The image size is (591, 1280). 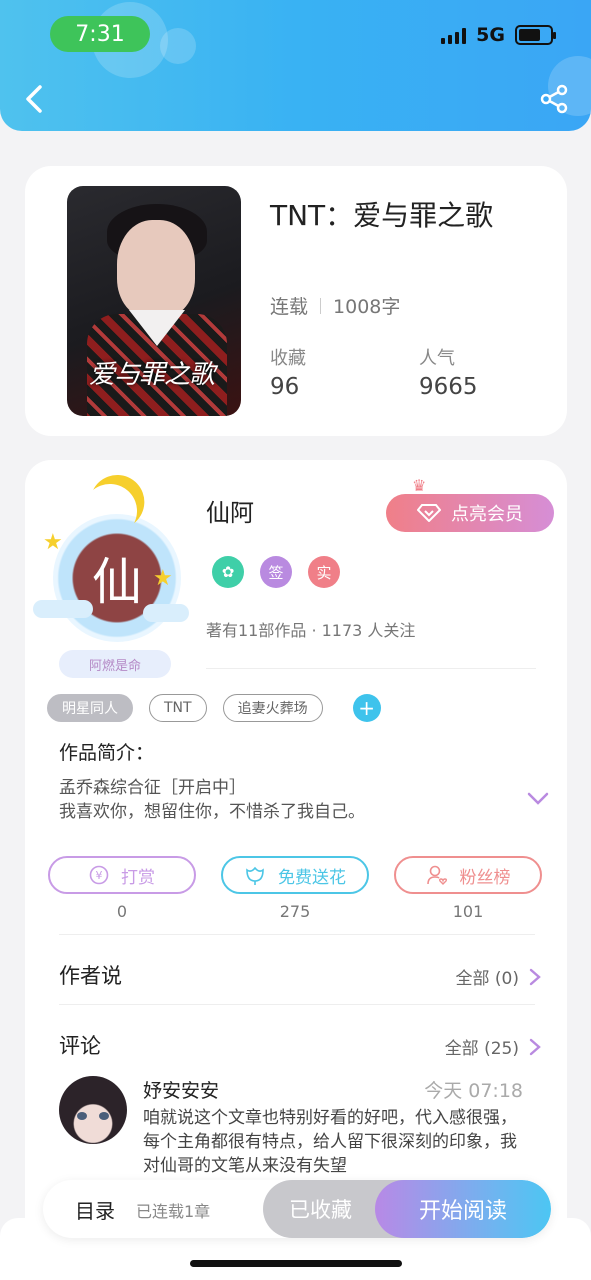 I want to click on comment-avatar, so click(x=93, y=1110).